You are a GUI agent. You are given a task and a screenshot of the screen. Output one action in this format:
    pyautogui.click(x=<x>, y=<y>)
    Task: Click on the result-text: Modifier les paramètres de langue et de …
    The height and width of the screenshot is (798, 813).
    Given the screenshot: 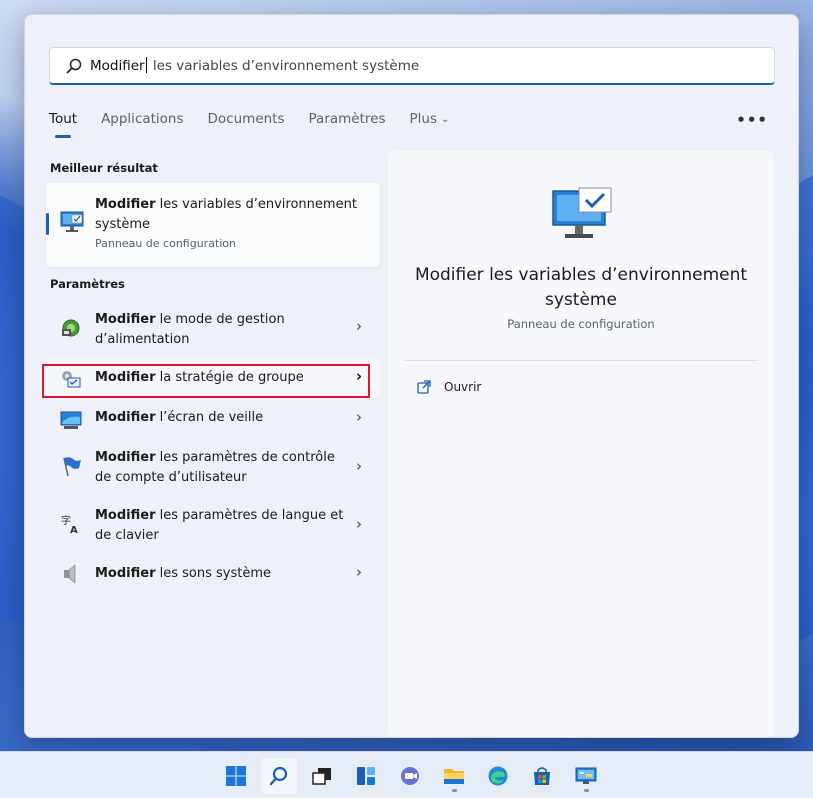 What is the action you would take?
    pyautogui.click(x=220, y=526)
    